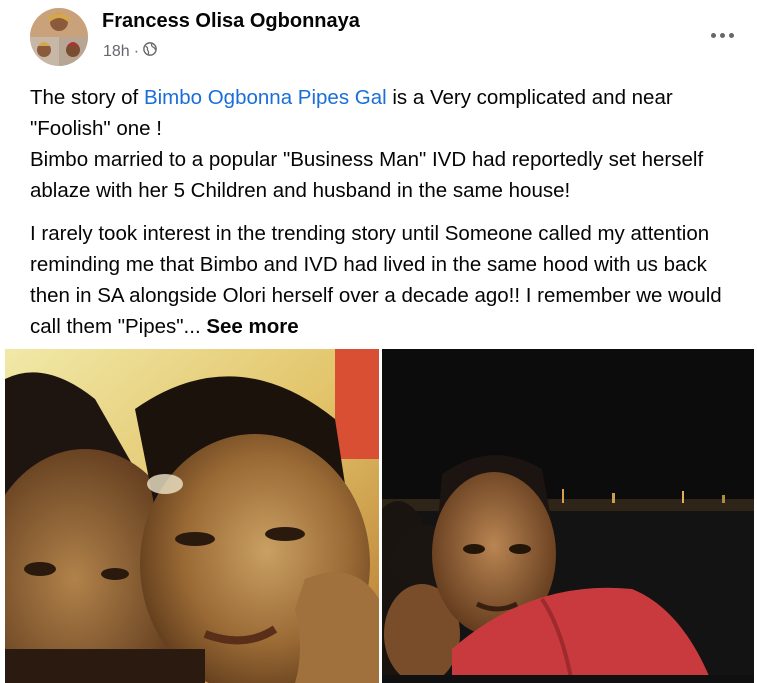  What do you see at coordinates (87, 97) in the screenshot?
I see `text-segment: The story of` at bounding box center [87, 97].